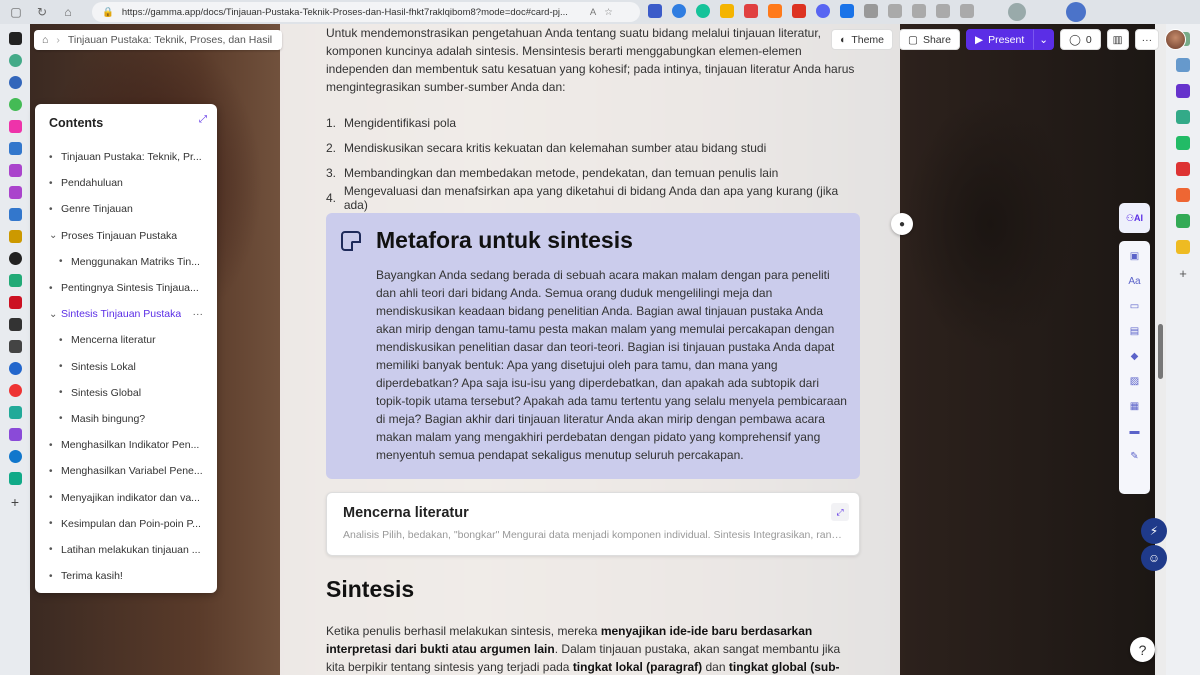 The width and height of the screenshot is (1200, 675). What do you see at coordinates (1176, 39) in the screenshot?
I see `user-avatar` at bounding box center [1176, 39].